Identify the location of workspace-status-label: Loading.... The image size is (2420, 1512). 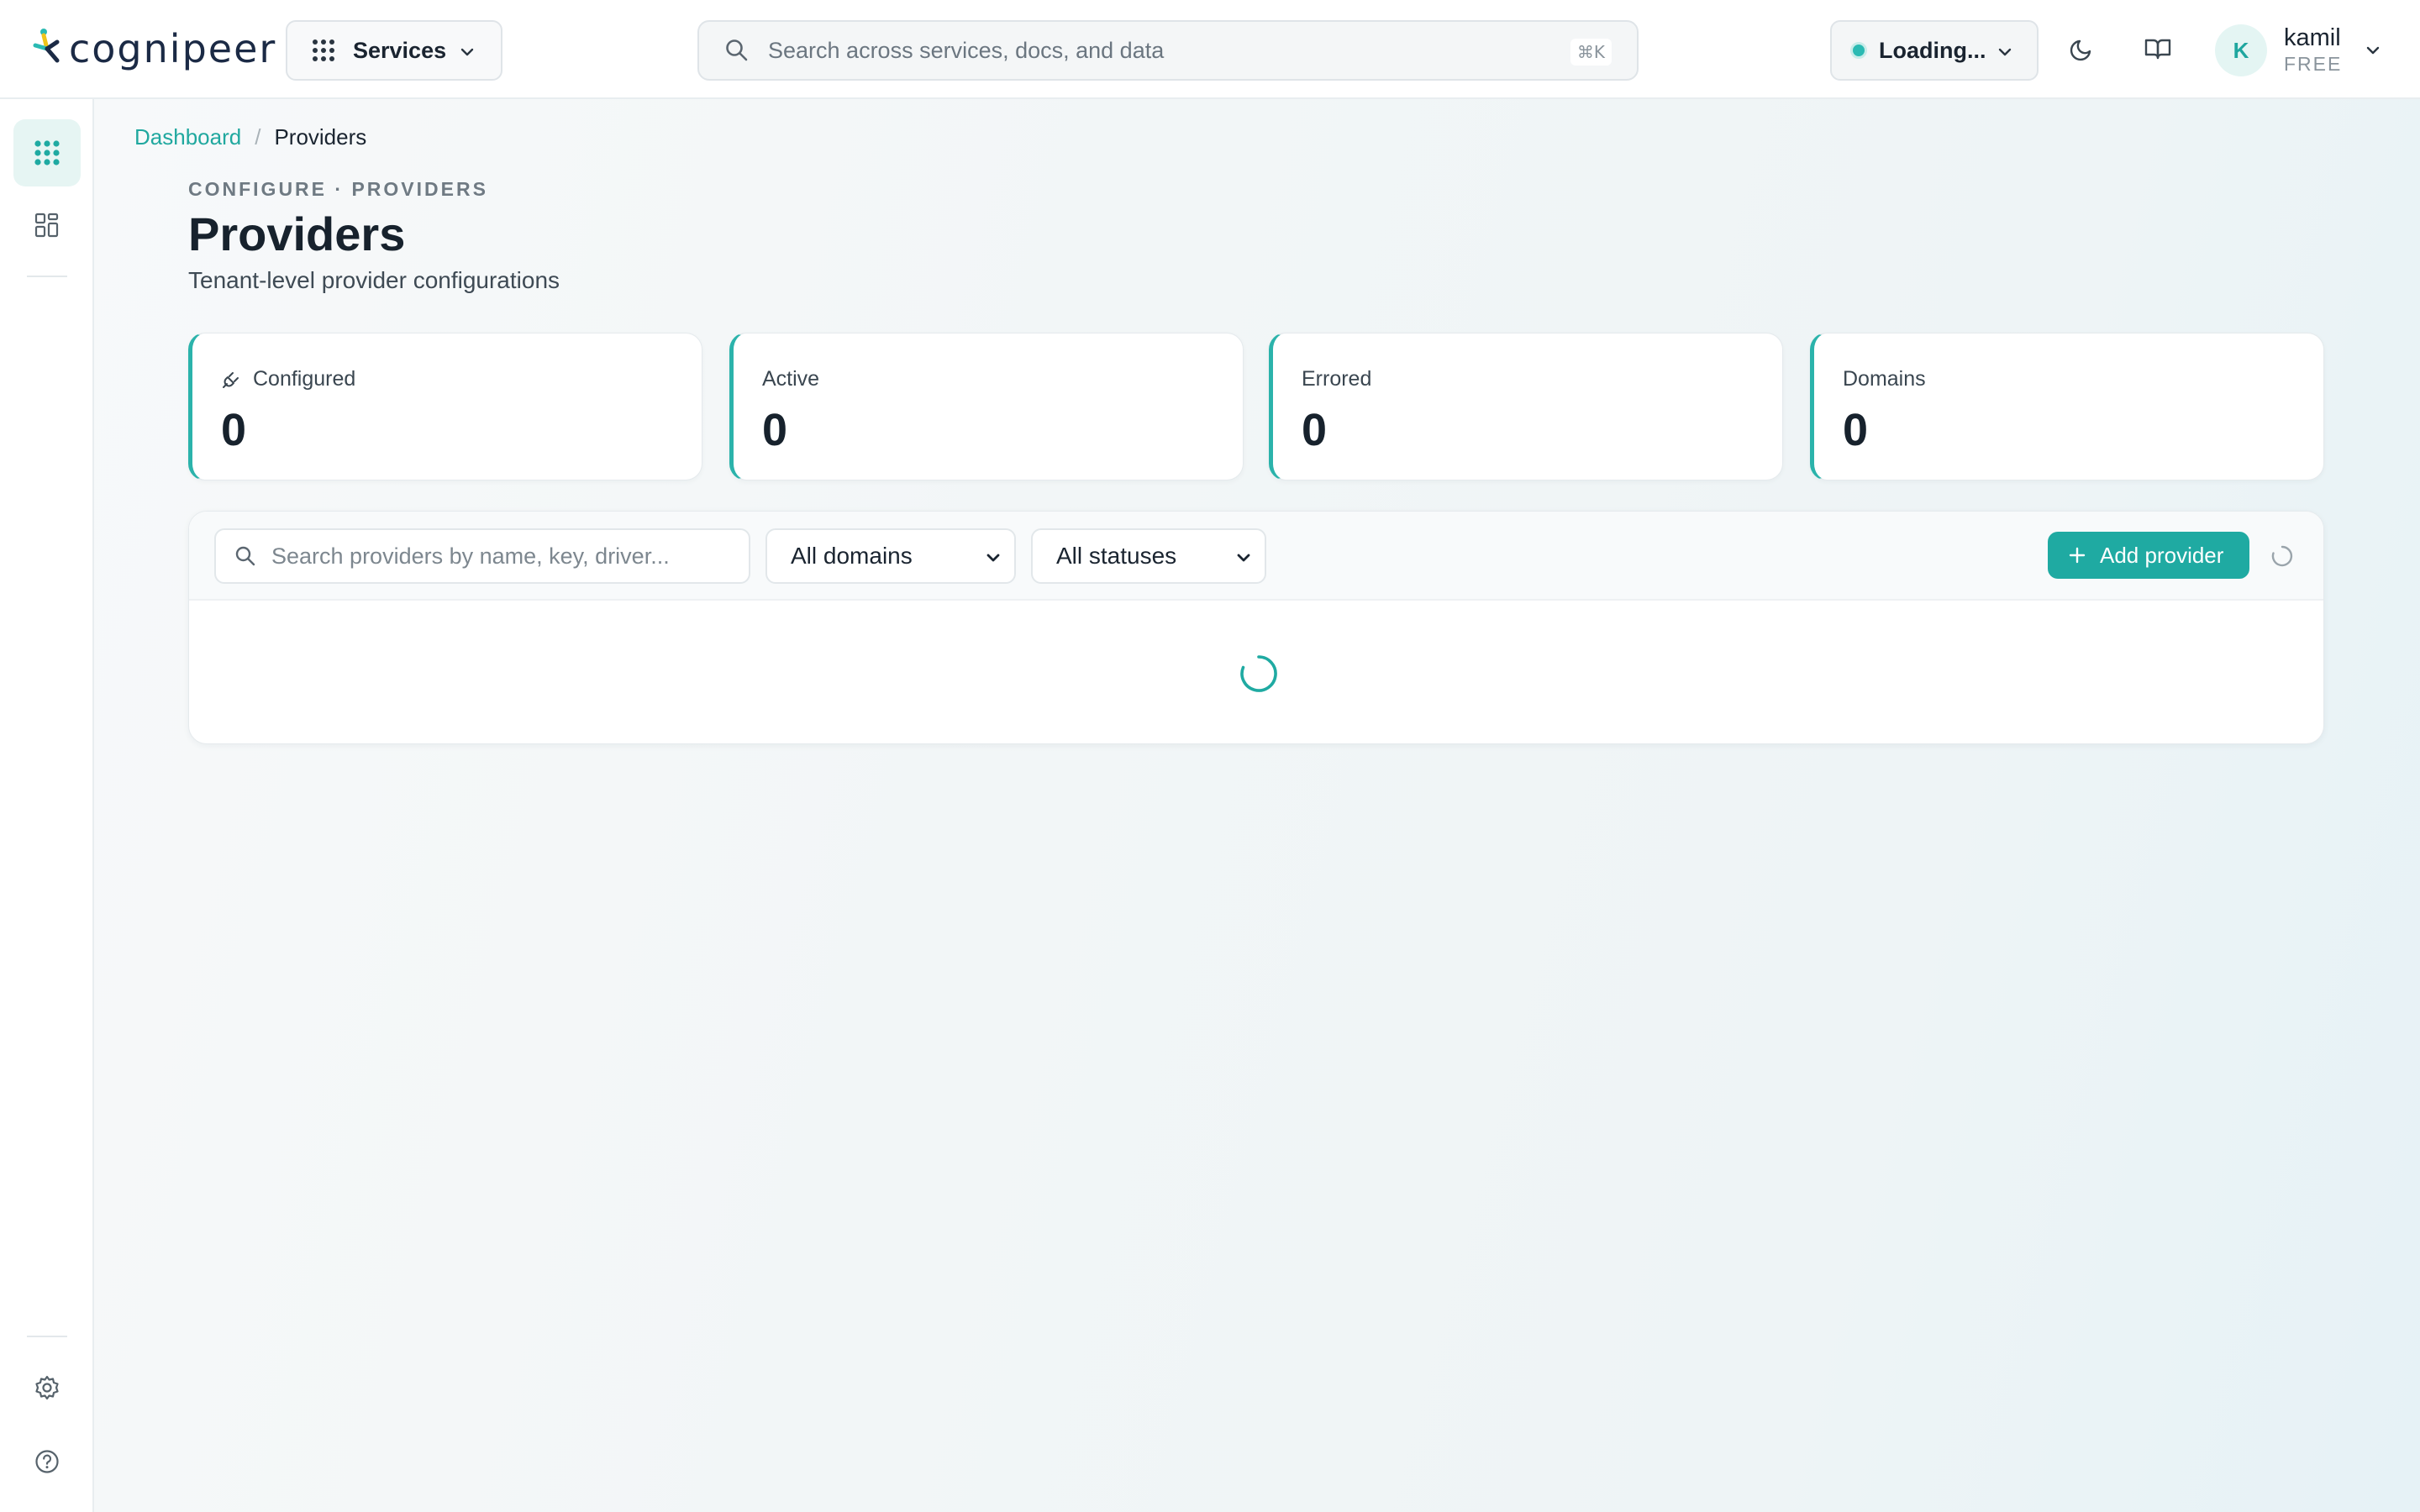
(1932, 50).